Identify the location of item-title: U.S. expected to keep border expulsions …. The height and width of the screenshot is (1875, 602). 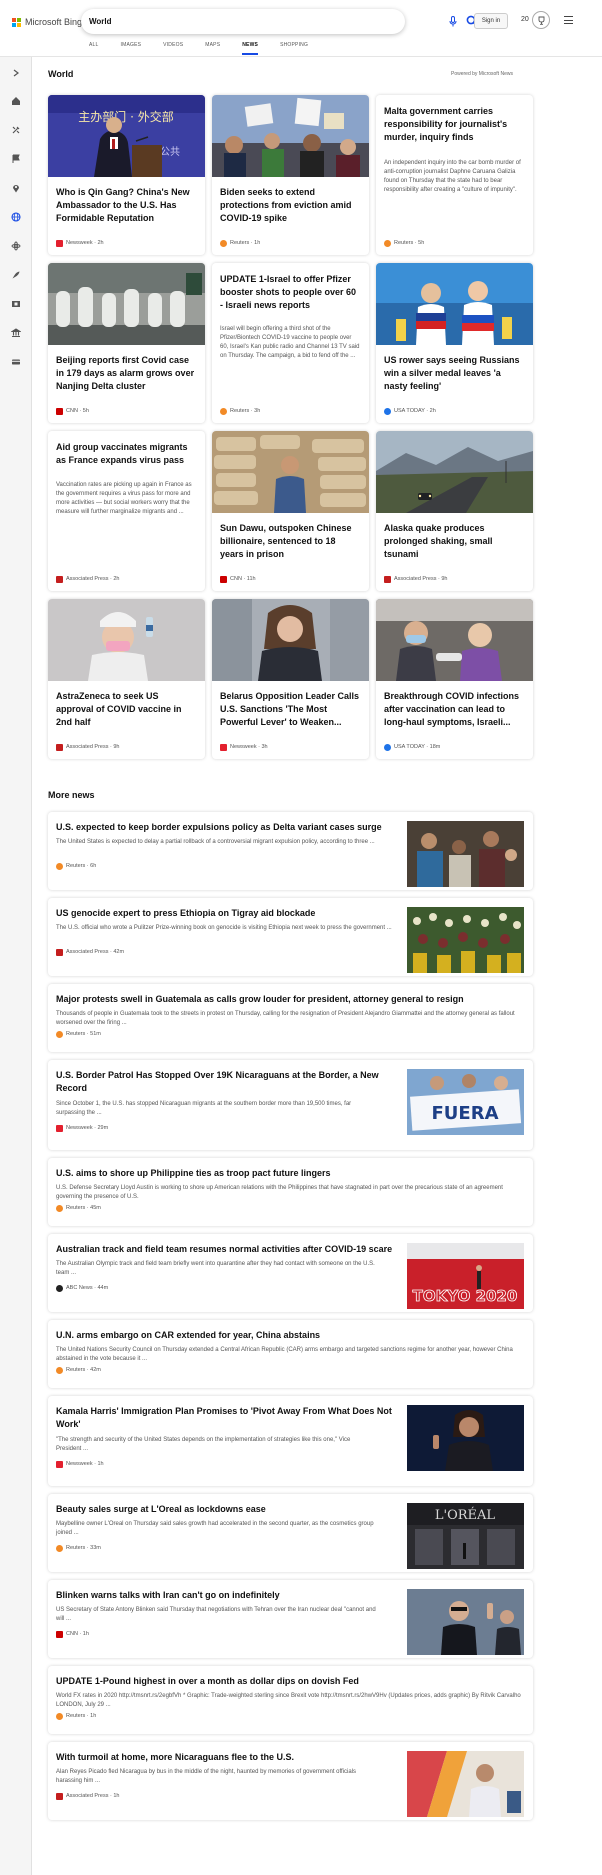
(226, 827).